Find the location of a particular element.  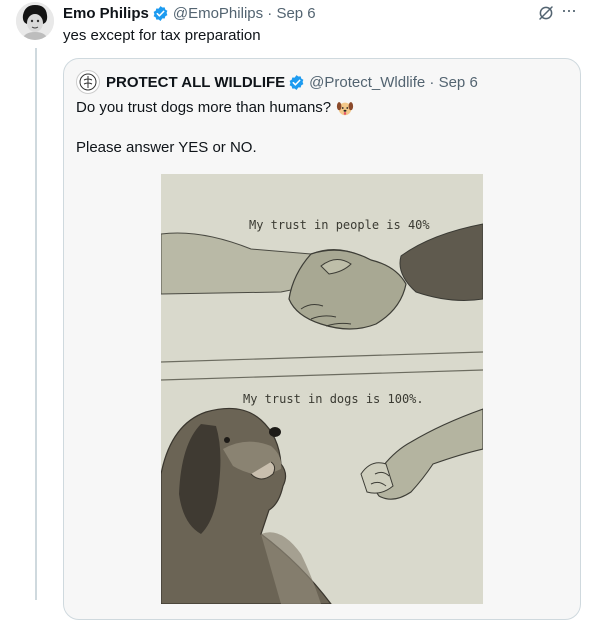

quote-author-handle-date: @Protect_Wldlife · Sep 6 is located at coordinates (393, 82).